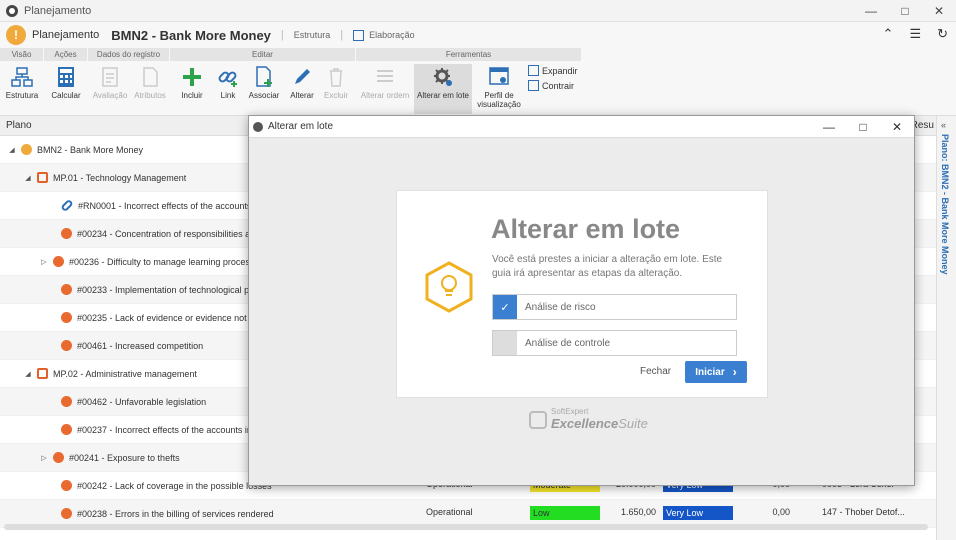 The width and height of the screenshot is (956, 540). I want to click on avaliacao-button: Avaliação, so click(110, 89).